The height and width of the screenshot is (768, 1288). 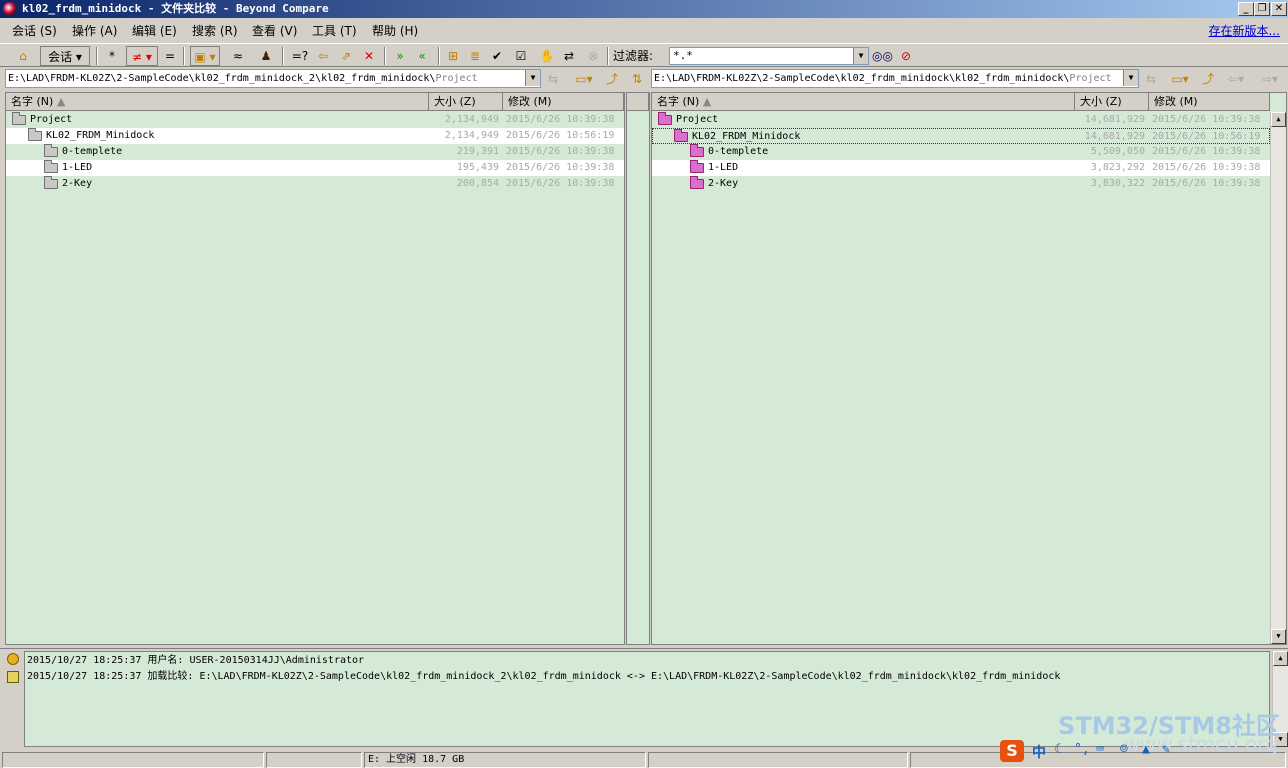 What do you see at coordinates (1236, 79) in the screenshot?
I see `back-icon: ⇦▾` at bounding box center [1236, 79].